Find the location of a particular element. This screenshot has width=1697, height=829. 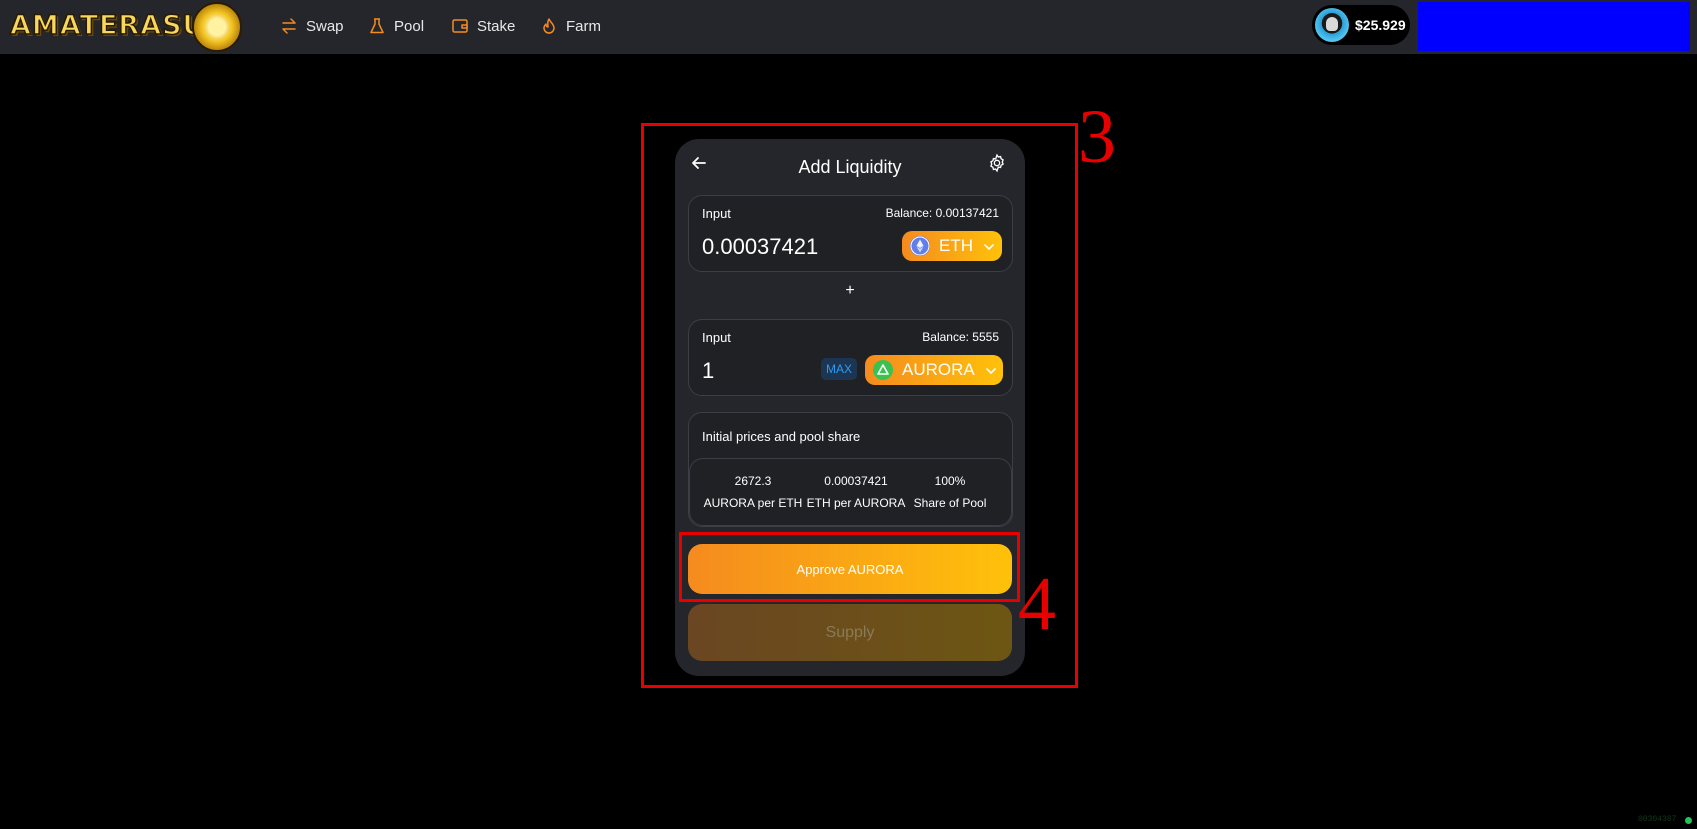

nav-pool: Pool is located at coordinates (396, 26).